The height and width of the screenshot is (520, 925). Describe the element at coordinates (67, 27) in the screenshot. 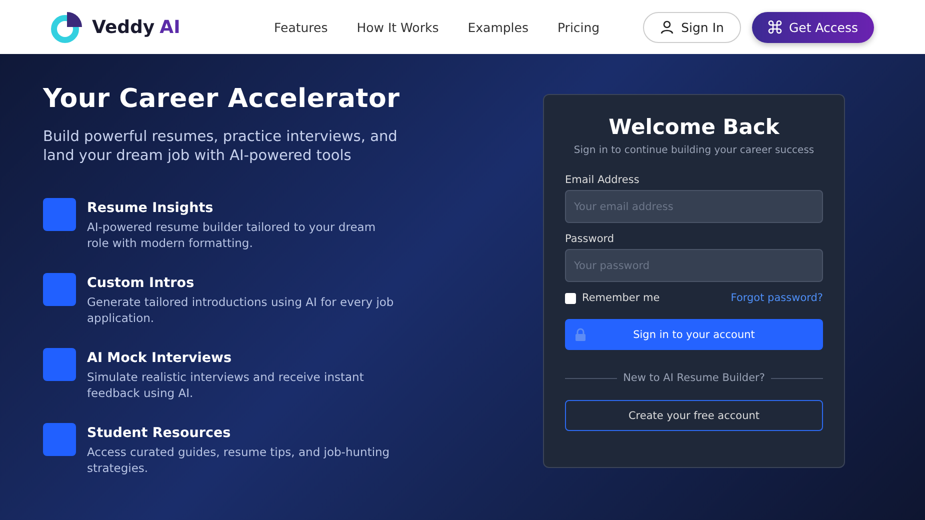

I see `logo-icon` at that location.